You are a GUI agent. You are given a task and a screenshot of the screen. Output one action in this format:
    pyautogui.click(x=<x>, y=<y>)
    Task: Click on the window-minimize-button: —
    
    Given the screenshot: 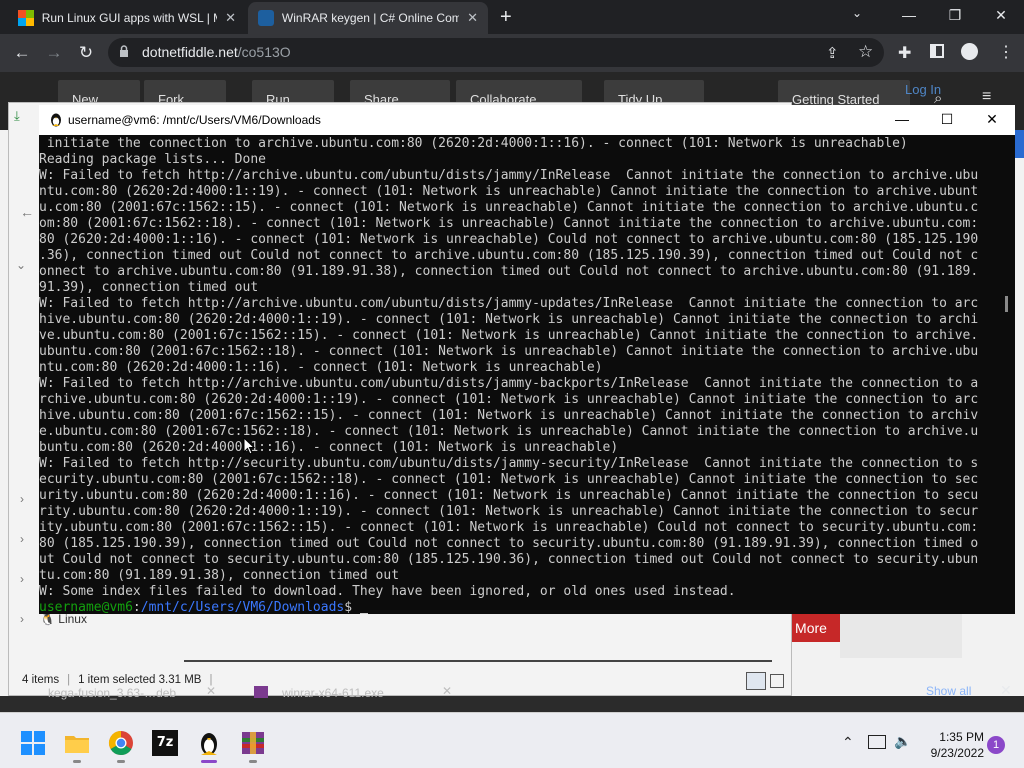 What is the action you would take?
    pyautogui.click(x=909, y=16)
    